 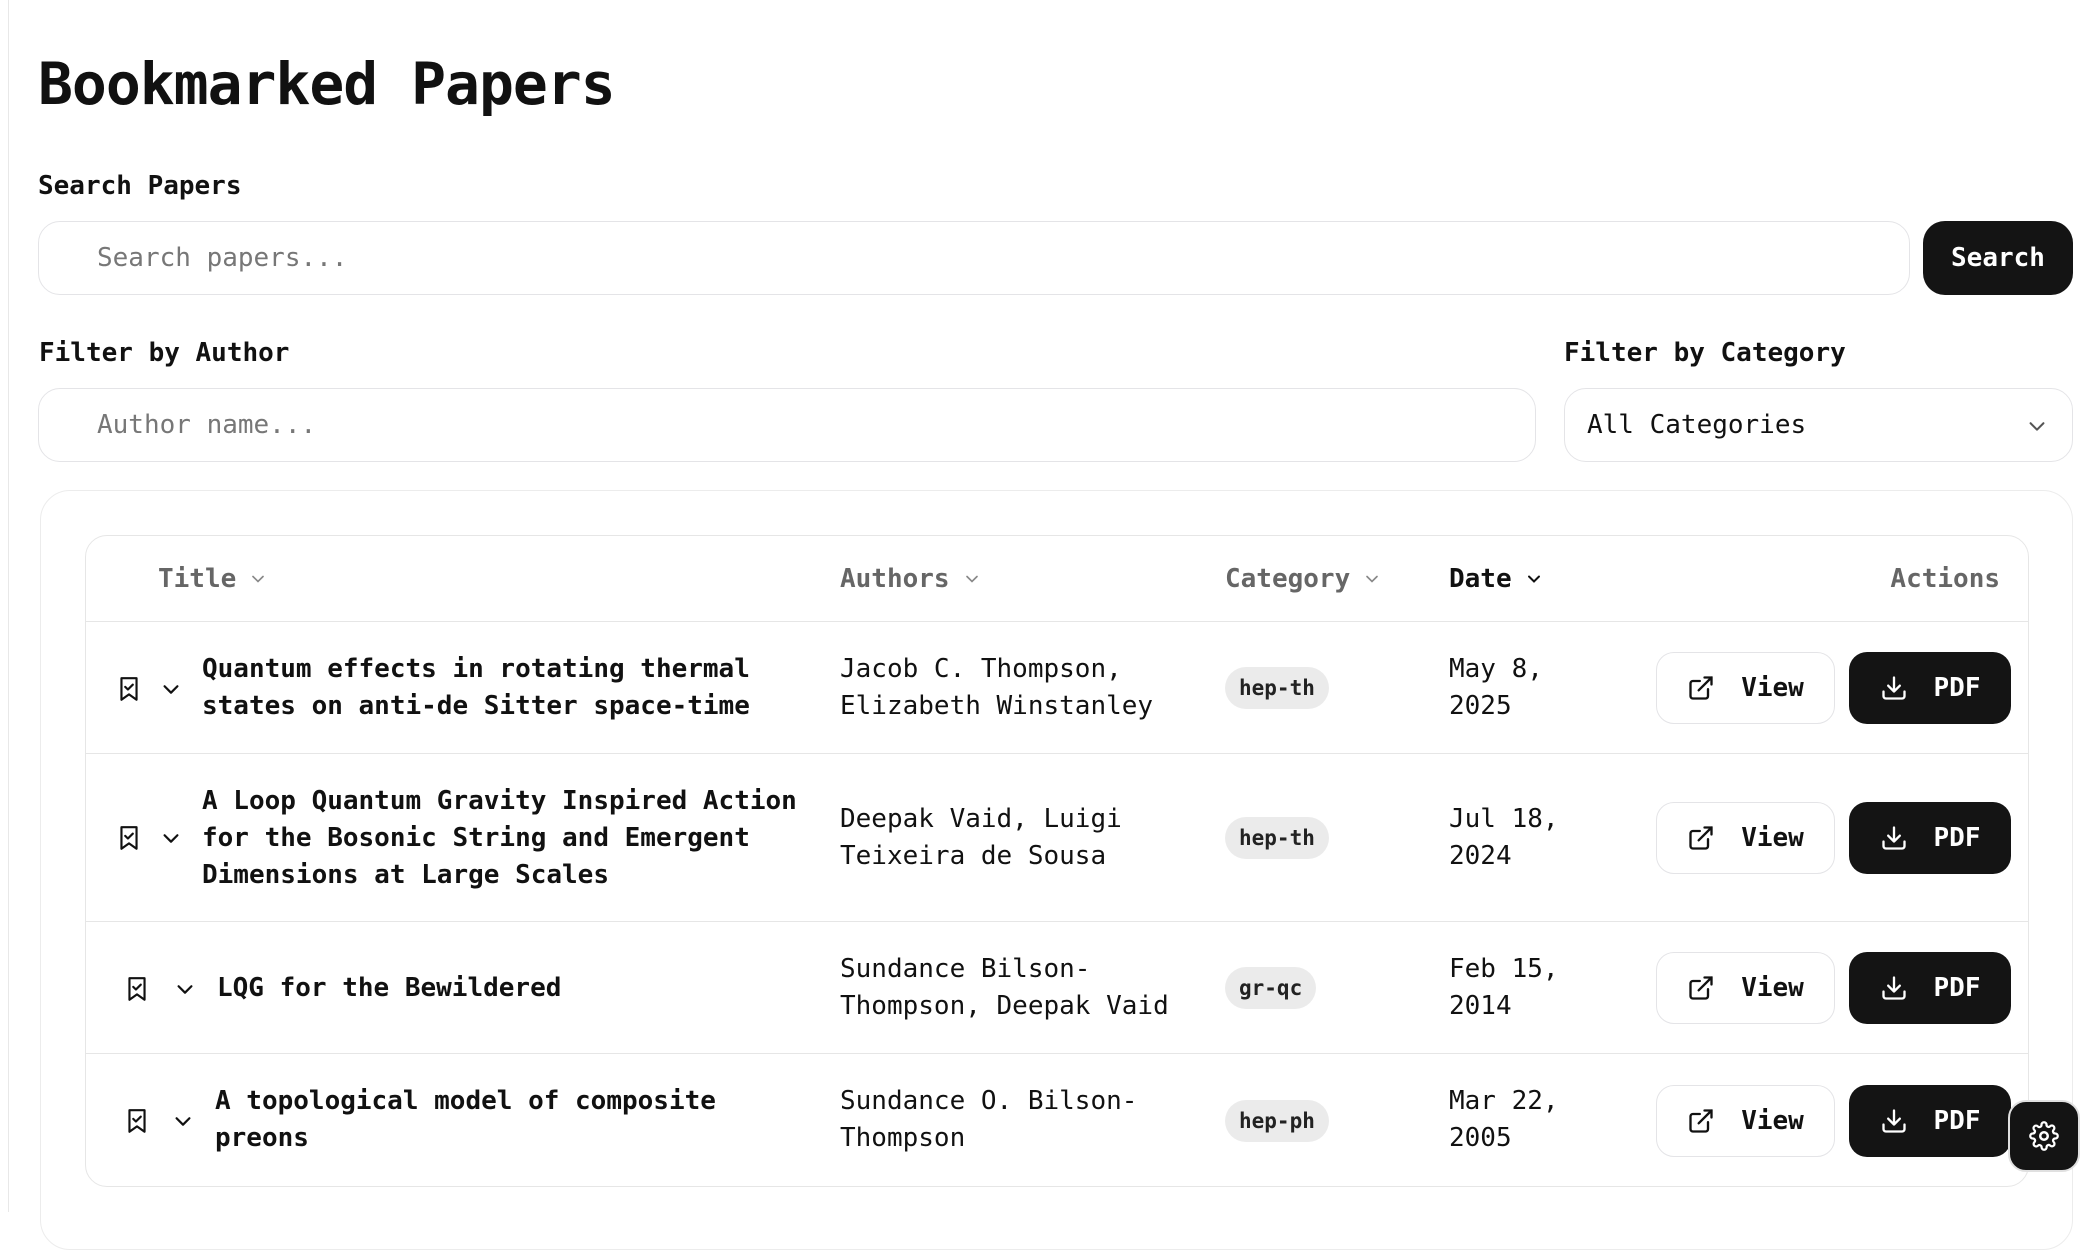 I want to click on paper-authors: Sundance Bilson- Thompson, Deepak Vaid, so click(x=1004, y=987).